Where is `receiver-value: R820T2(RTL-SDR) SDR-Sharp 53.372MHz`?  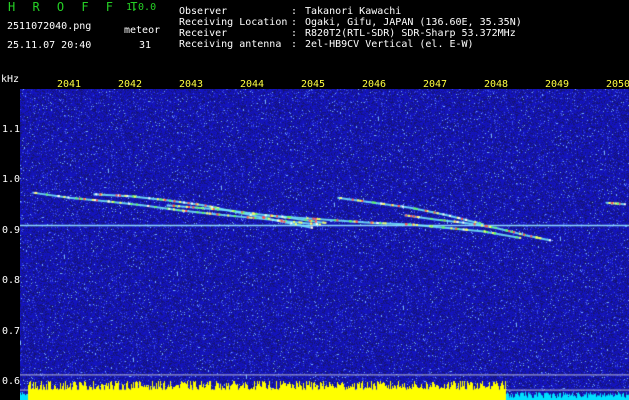
receiver-value: R820T2(RTL-SDR) SDR-Sharp 53.372MHz is located at coordinates (410, 33).